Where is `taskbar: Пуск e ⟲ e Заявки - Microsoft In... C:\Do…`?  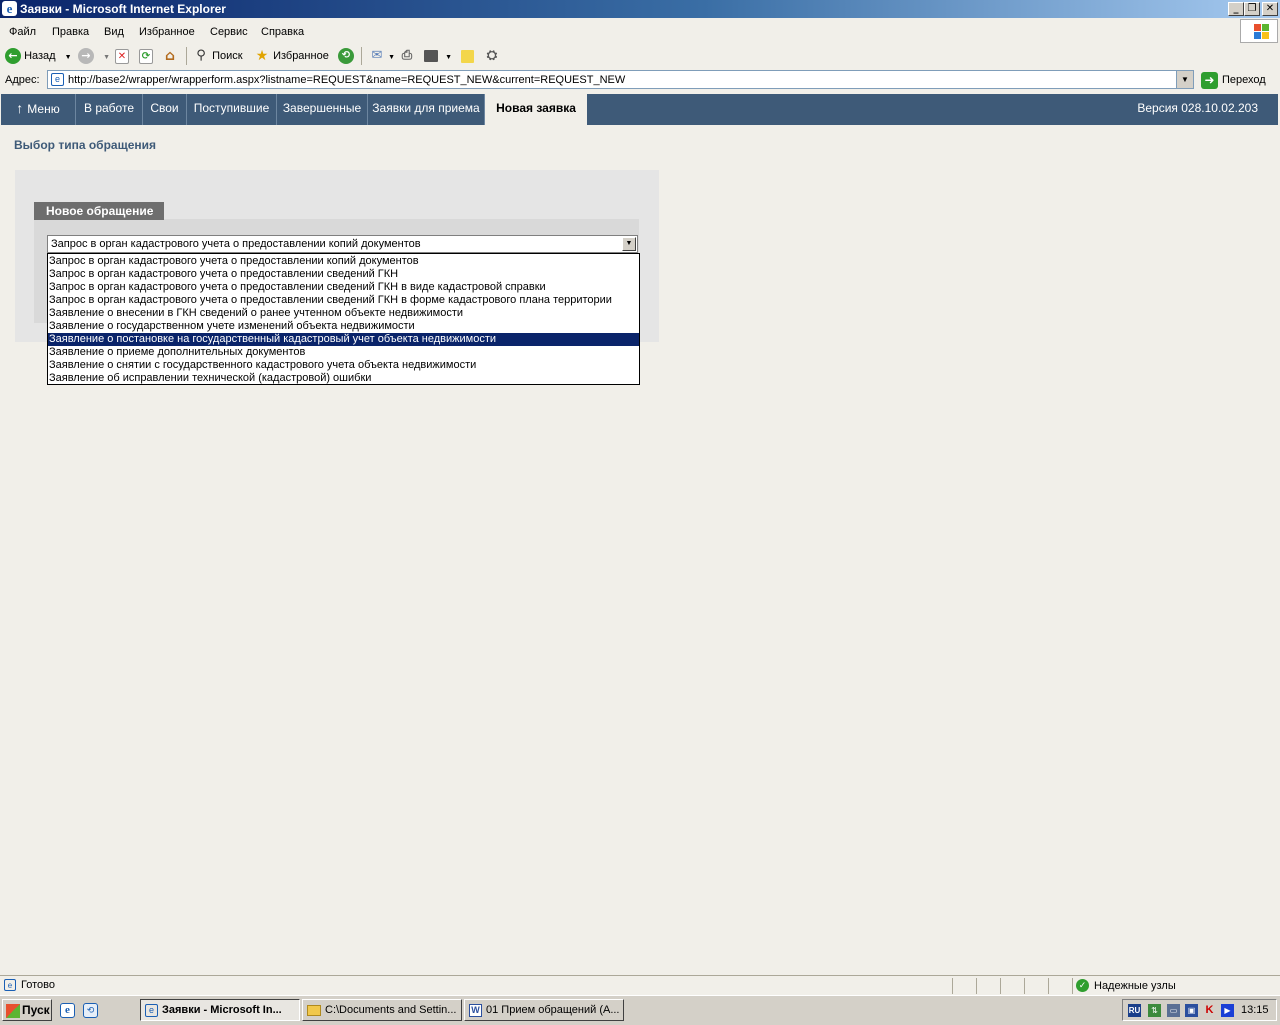
taskbar: Пуск e ⟲ e Заявки - Microsoft In... C:\Do… is located at coordinates (640, 1010).